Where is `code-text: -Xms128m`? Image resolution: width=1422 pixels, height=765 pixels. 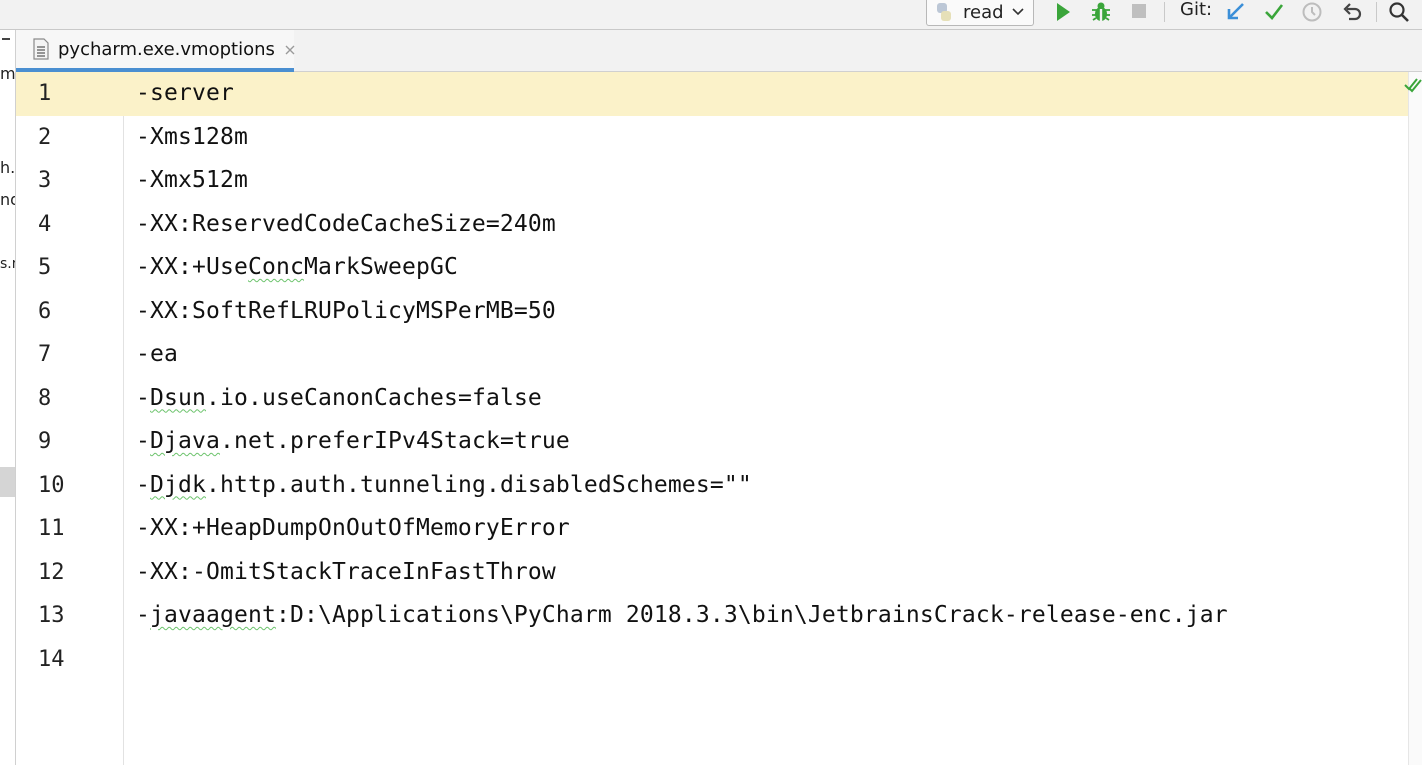 code-text: -Xms128m is located at coordinates (192, 138).